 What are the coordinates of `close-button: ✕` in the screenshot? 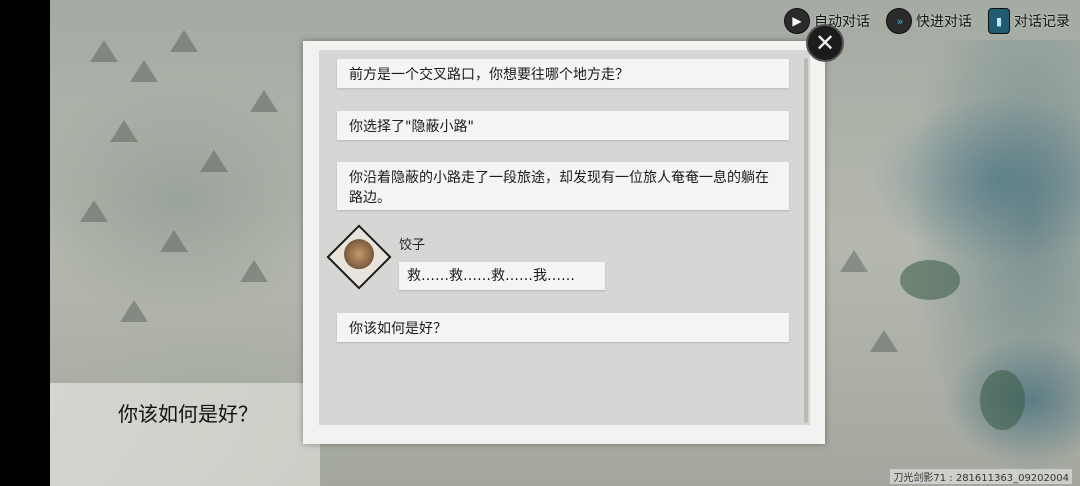 It's located at (825, 43).